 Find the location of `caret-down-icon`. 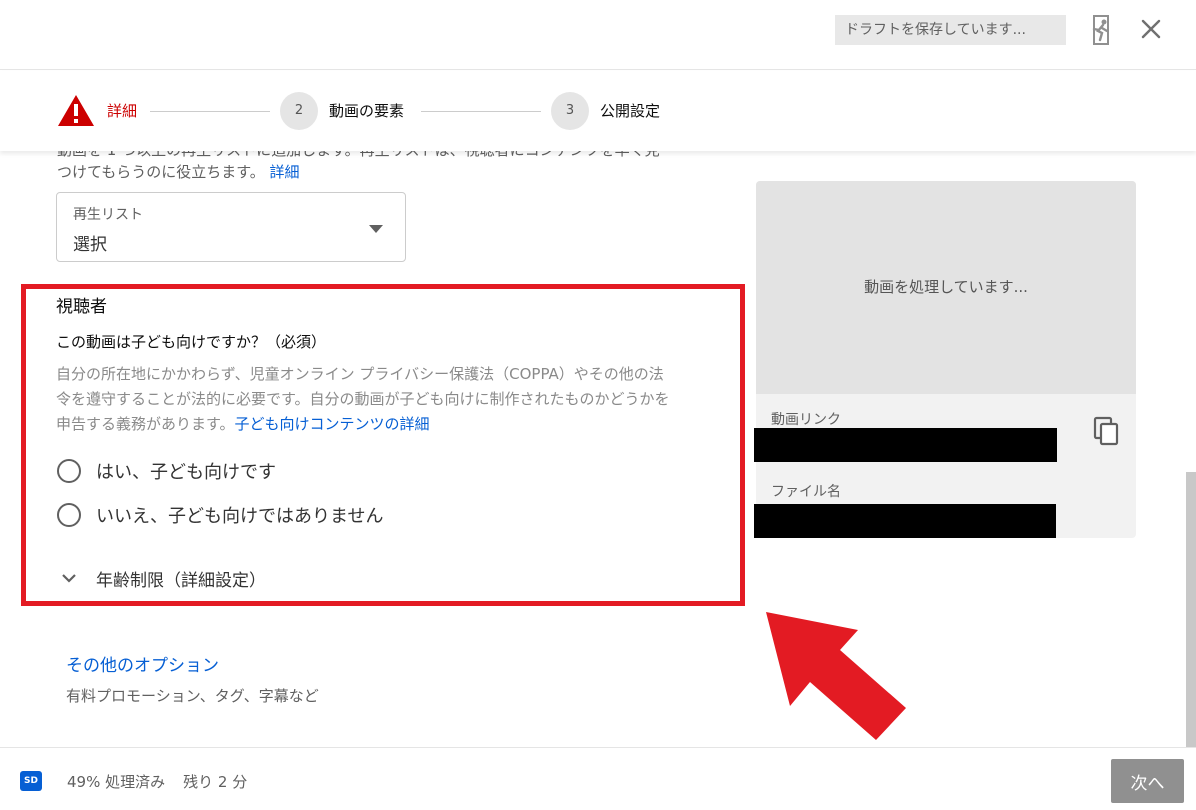

caret-down-icon is located at coordinates (376, 229).